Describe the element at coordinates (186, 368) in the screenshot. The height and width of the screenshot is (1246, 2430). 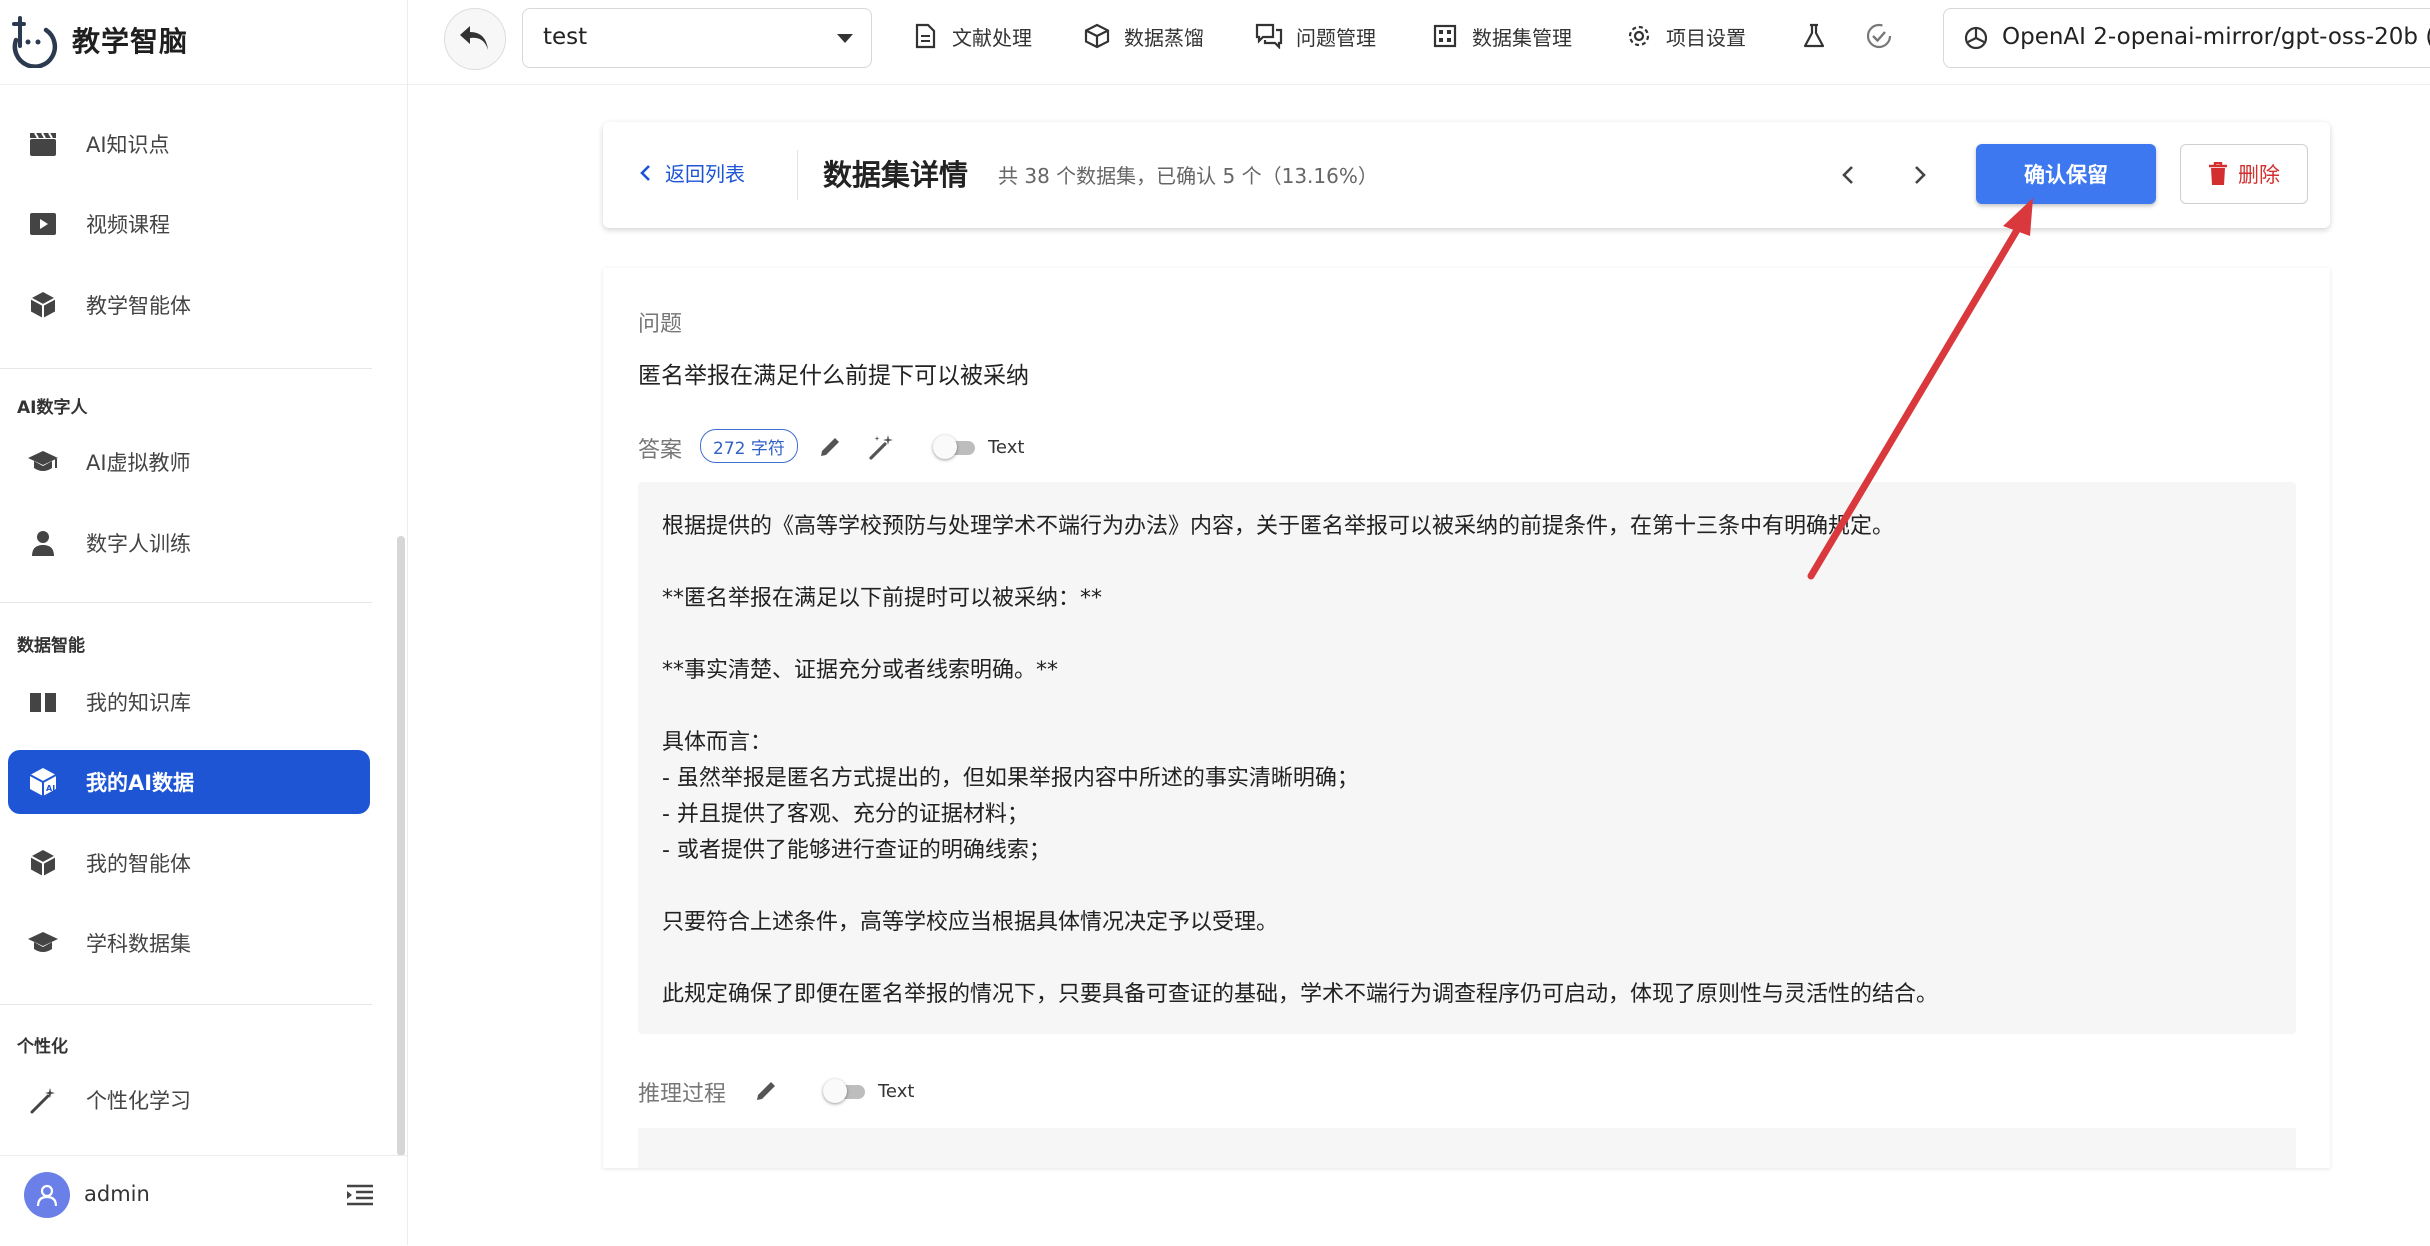
I see `sidebar-divider` at that location.